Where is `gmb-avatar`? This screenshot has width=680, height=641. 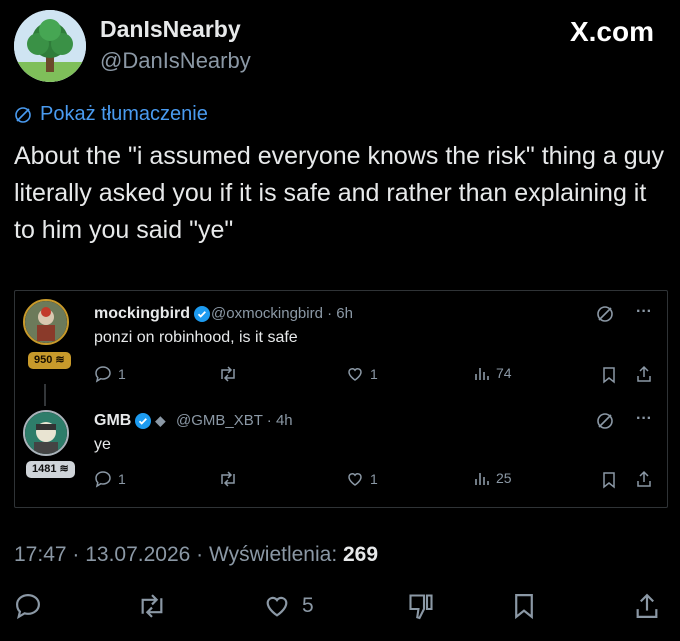
gmb-avatar is located at coordinates (46, 433).